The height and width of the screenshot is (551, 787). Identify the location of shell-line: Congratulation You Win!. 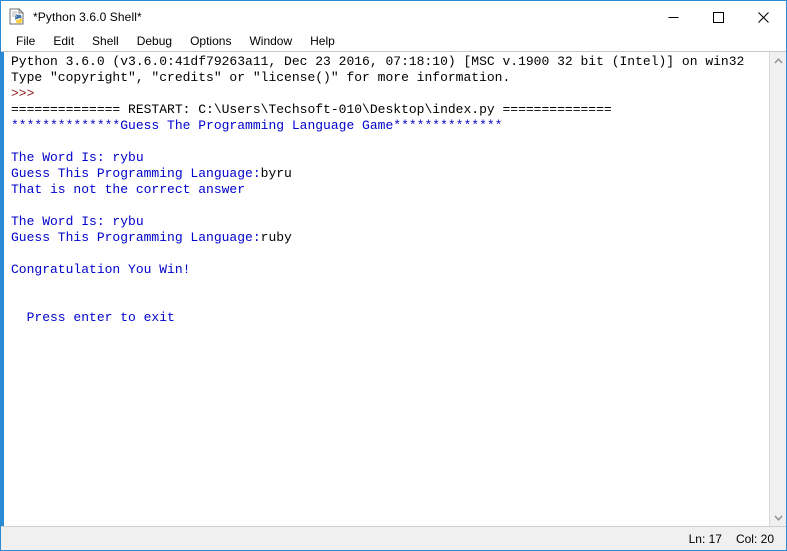
(101, 269).